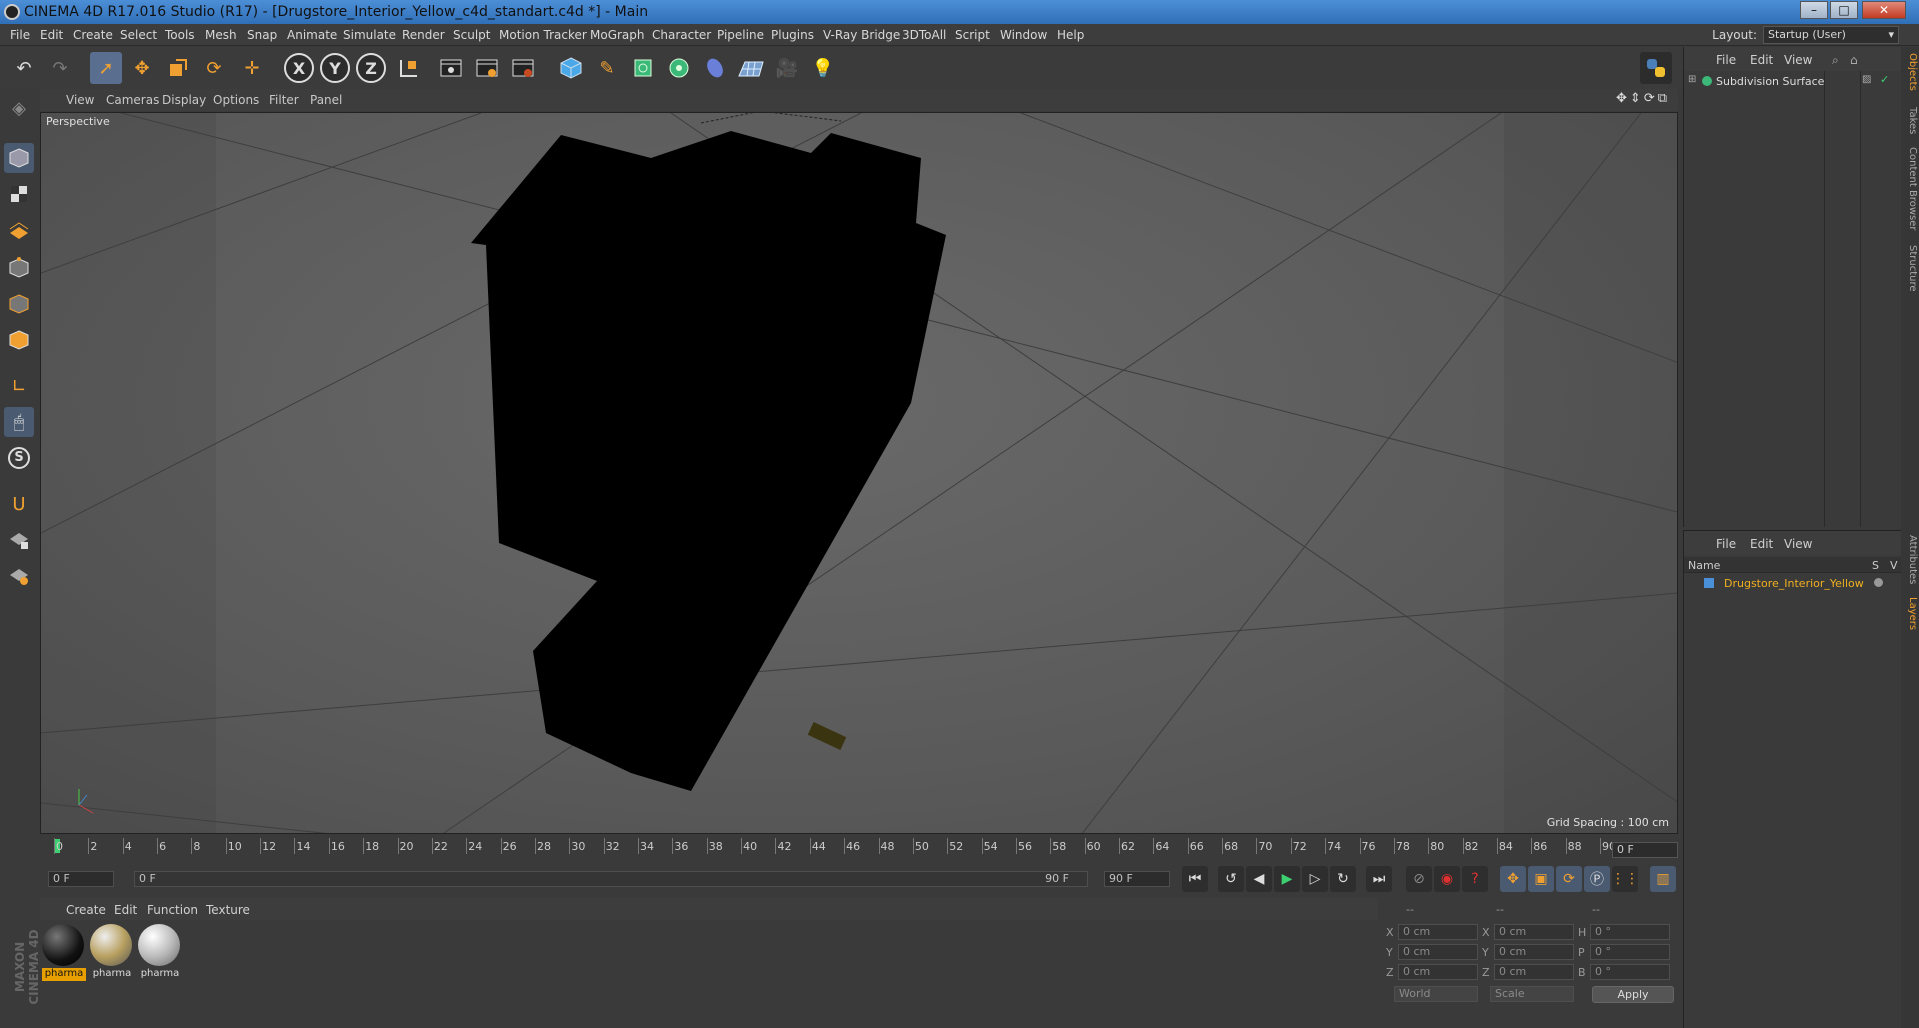 The width and height of the screenshot is (1919, 1028). Describe the element at coordinates (1023, 35) in the screenshot. I see `menu-window: Window` at that location.